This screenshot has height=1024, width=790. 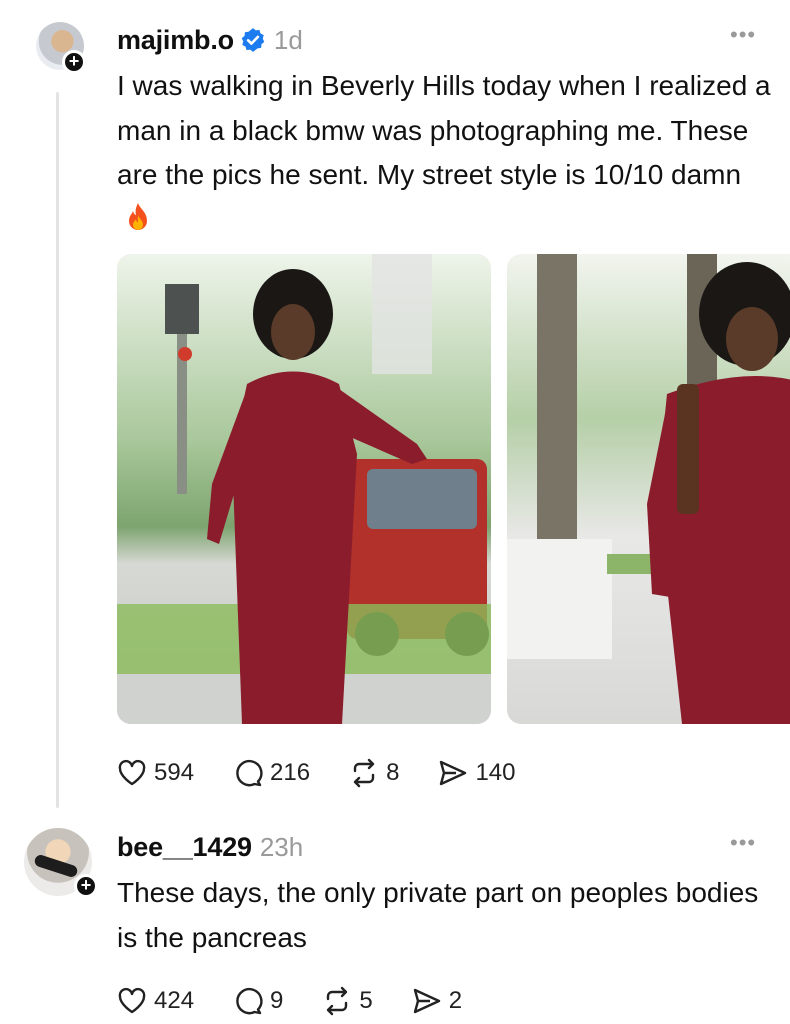 What do you see at coordinates (281, 846) in the screenshot?
I see `reply-timestamp: 23h` at bounding box center [281, 846].